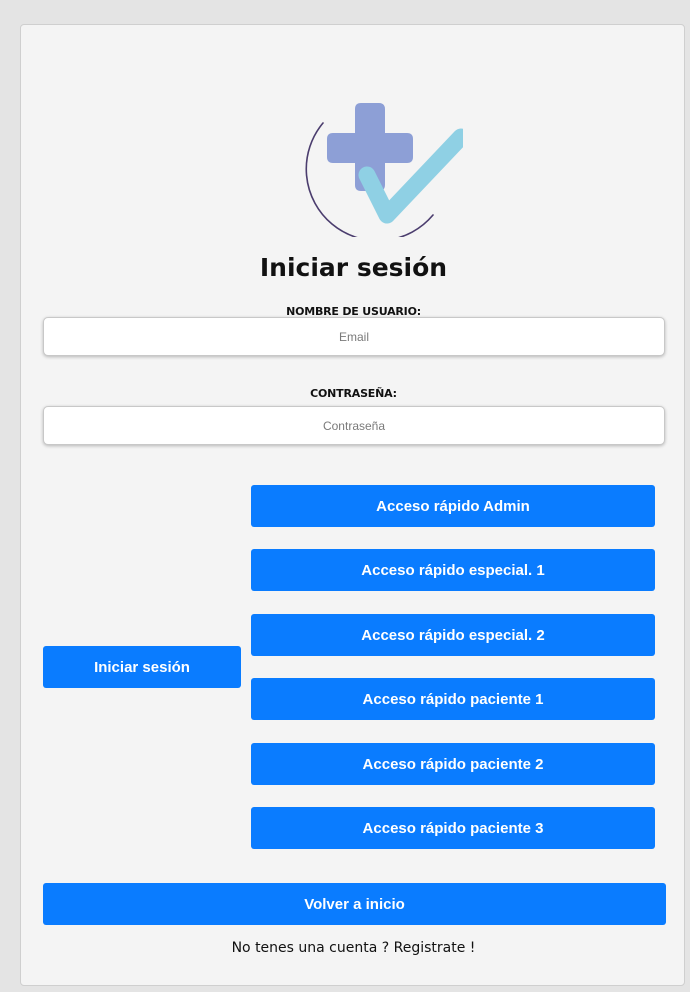 The width and height of the screenshot is (690, 992). I want to click on signup-link: No tenes una cuenta ? Registrate !, so click(353, 948).